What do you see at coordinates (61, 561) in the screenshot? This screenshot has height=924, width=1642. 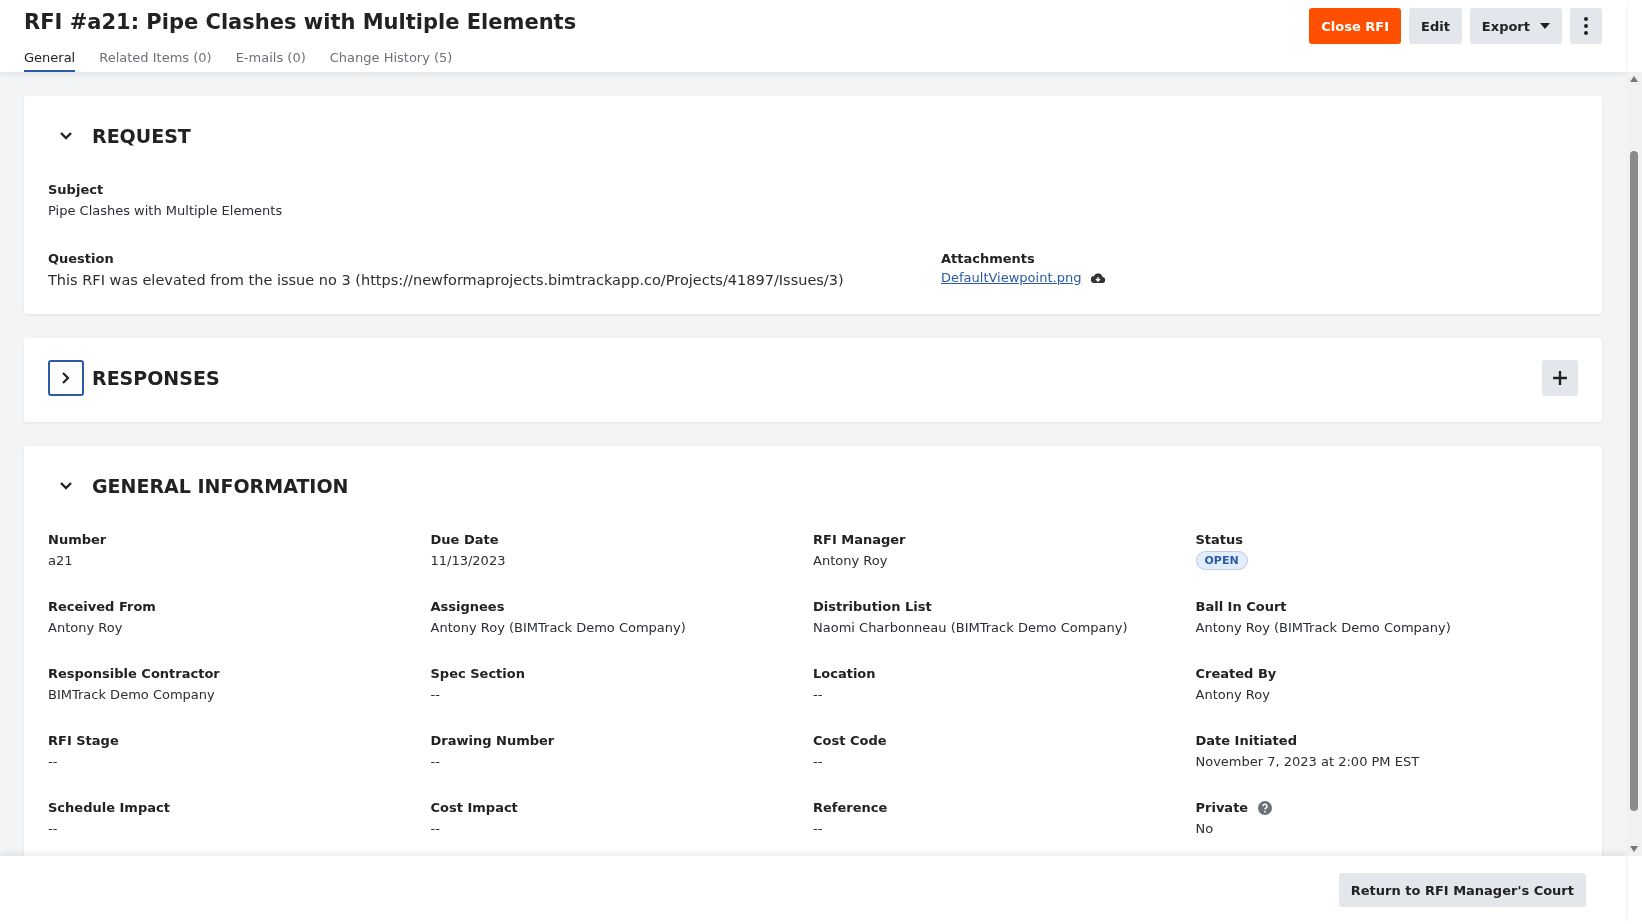 I see `field-value: a21` at bounding box center [61, 561].